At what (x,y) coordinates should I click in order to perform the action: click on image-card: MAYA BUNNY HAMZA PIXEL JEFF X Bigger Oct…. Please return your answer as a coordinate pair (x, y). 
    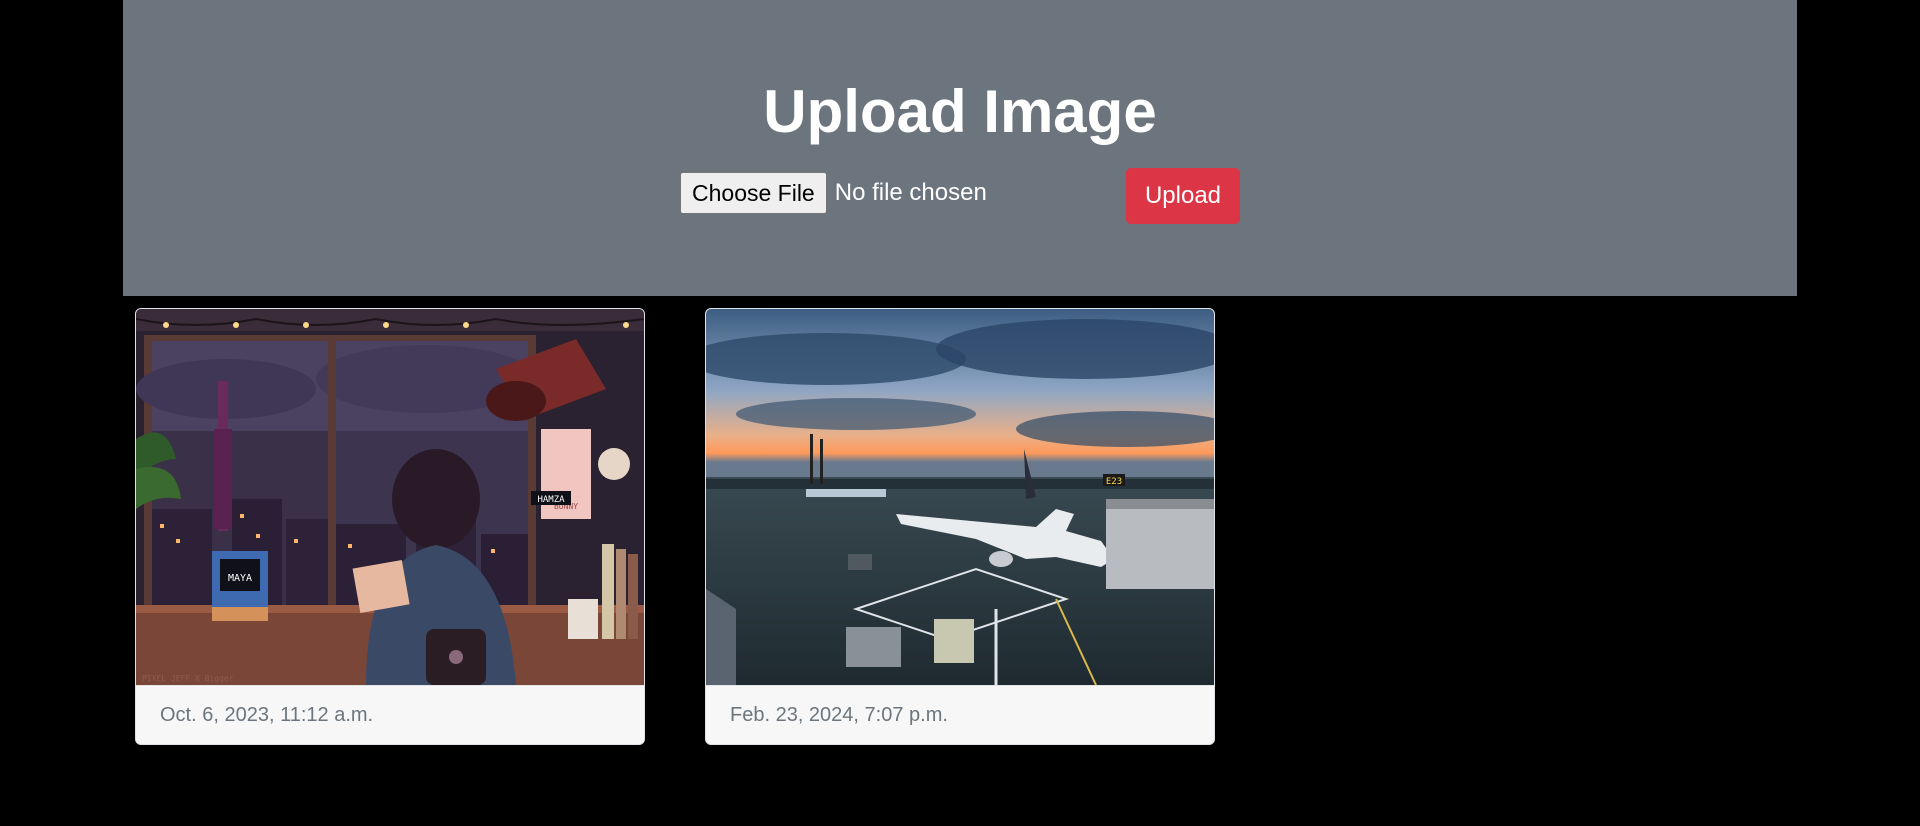
    Looking at the image, I should click on (390, 526).